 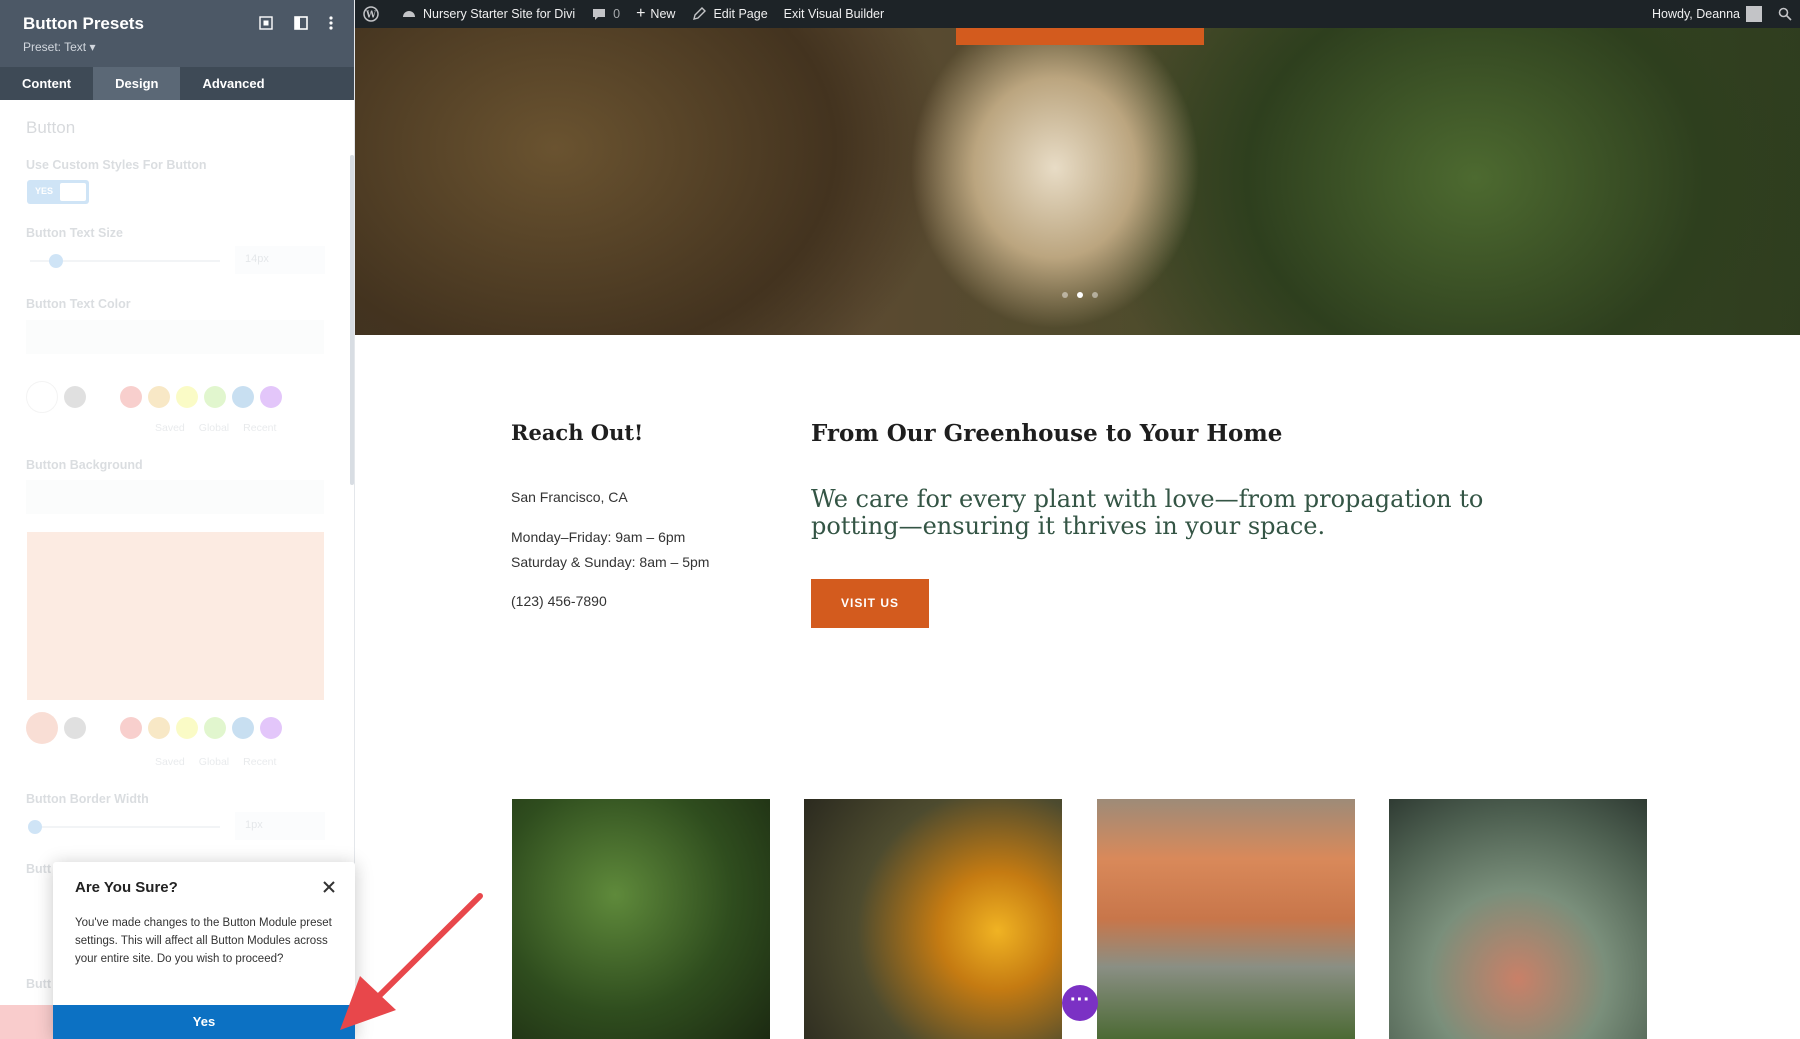 What do you see at coordinates (331, 23) in the screenshot?
I see `more-options-icon` at bounding box center [331, 23].